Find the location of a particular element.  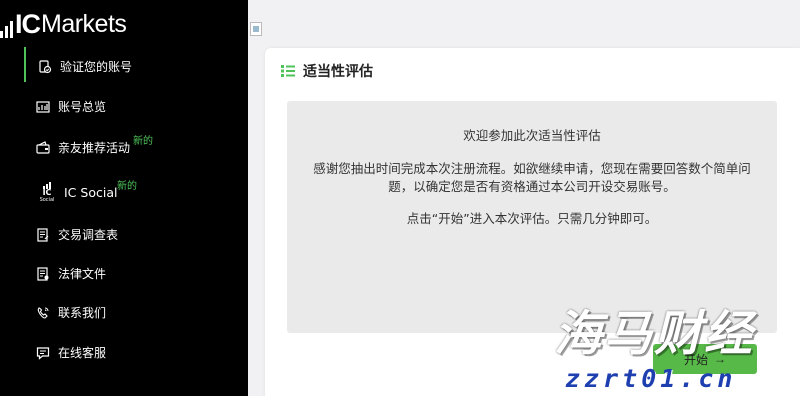

sidebar-item-trading-survey: 交易调查表 is located at coordinates (77, 234).